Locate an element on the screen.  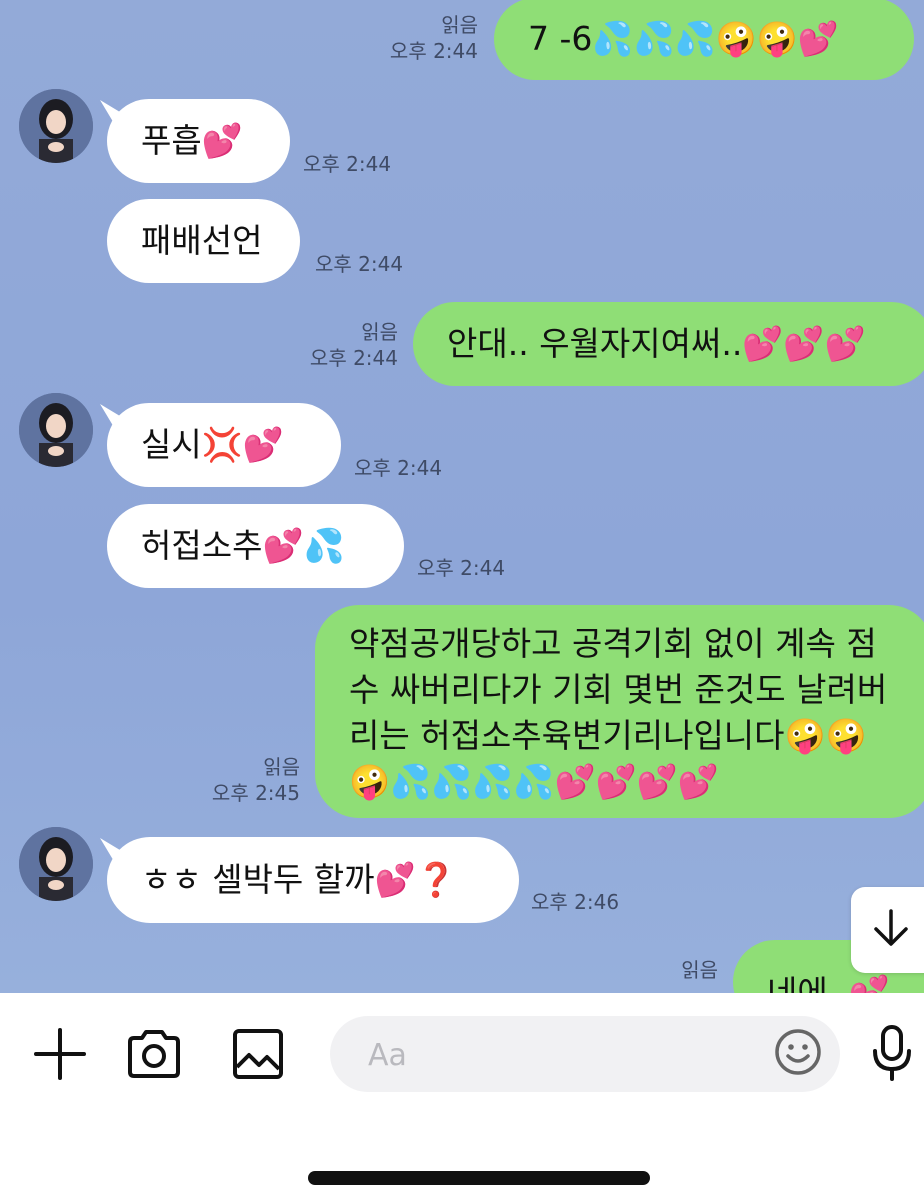
plus-icon is located at coordinates (60, 1056).